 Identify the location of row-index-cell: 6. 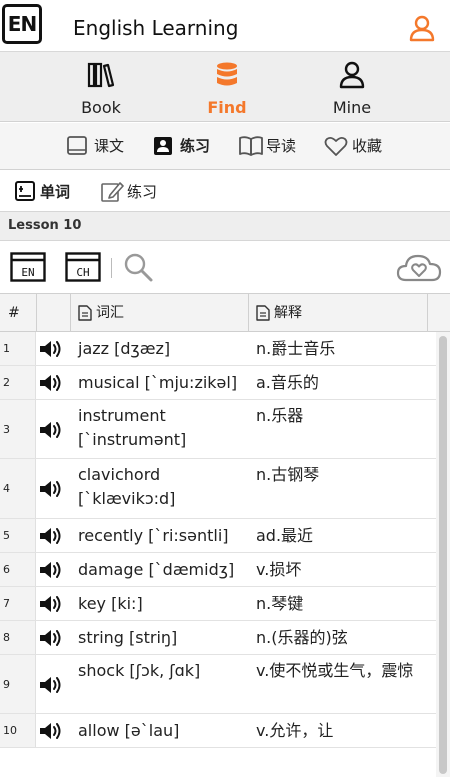
(18, 569).